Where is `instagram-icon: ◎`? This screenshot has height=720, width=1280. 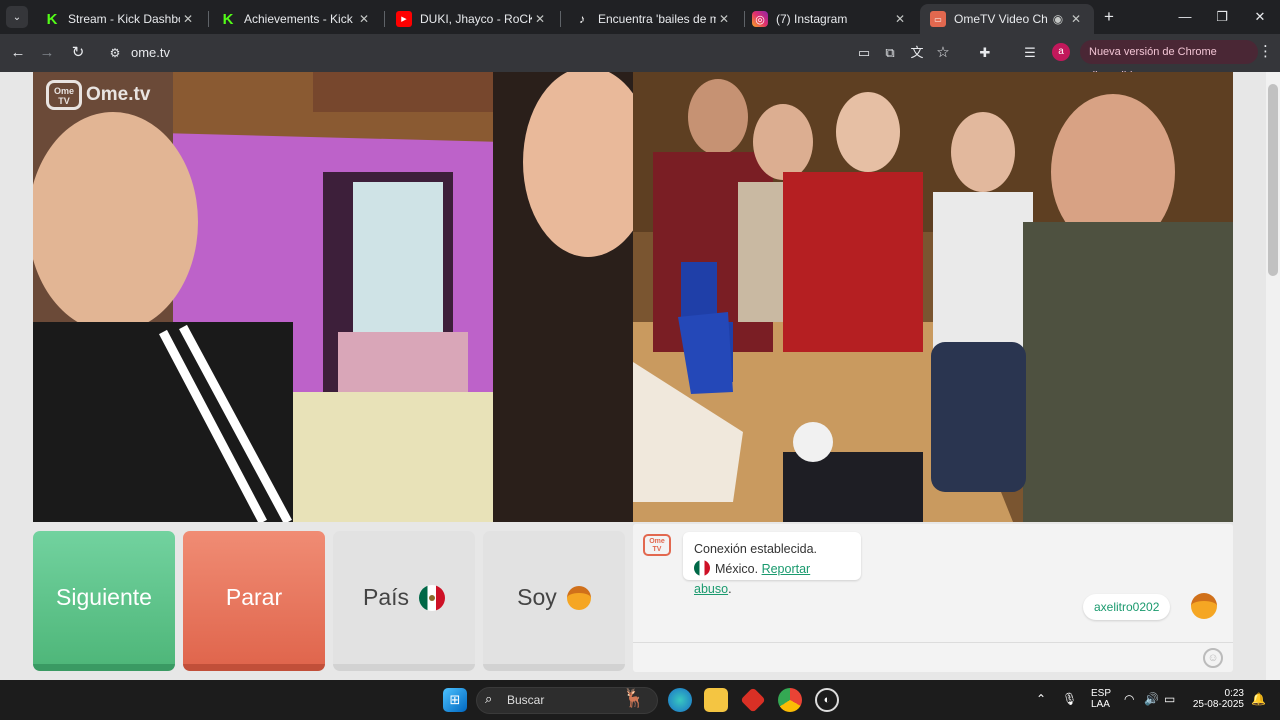
instagram-icon: ◎ is located at coordinates (760, 19).